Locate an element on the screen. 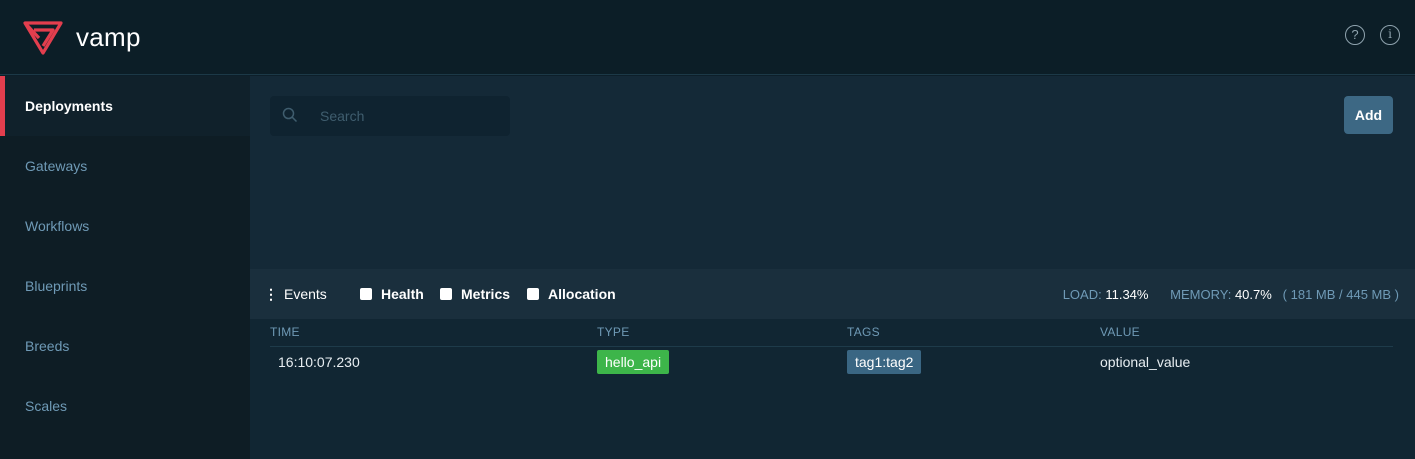 The image size is (1415, 459). load-value: 11.34% is located at coordinates (1127, 294).